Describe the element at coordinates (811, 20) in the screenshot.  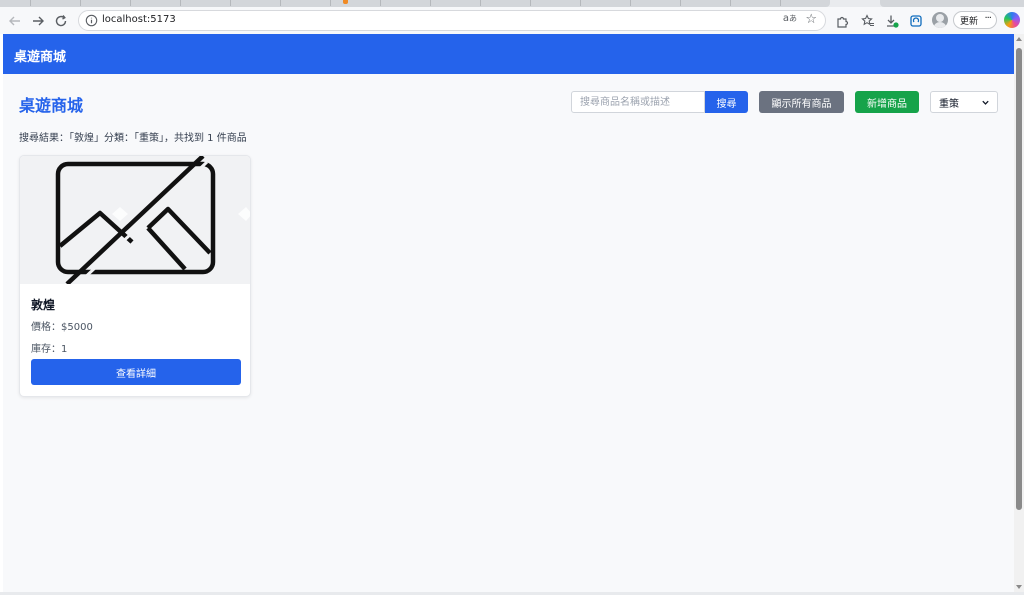
I see `favorite-star-icon: ☆` at that location.